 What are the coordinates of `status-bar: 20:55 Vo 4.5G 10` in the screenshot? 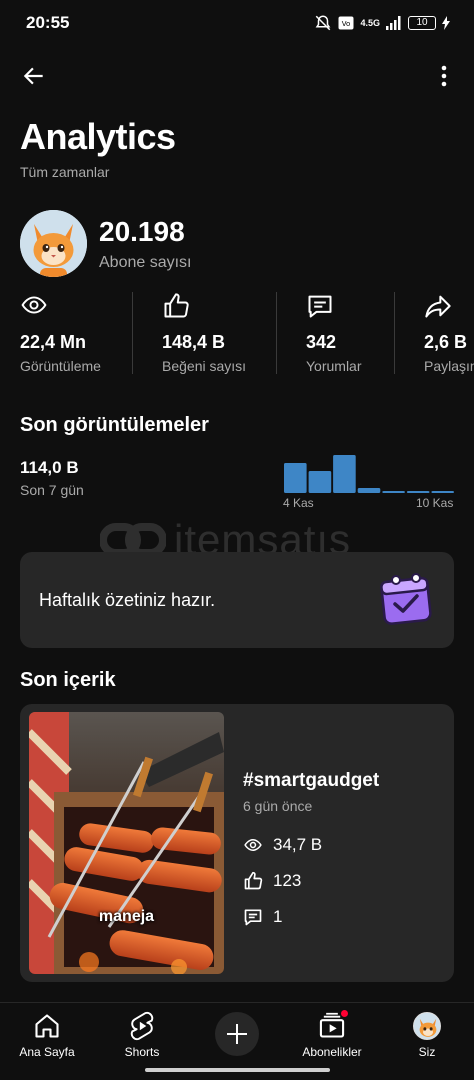 It's located at (237, 23).